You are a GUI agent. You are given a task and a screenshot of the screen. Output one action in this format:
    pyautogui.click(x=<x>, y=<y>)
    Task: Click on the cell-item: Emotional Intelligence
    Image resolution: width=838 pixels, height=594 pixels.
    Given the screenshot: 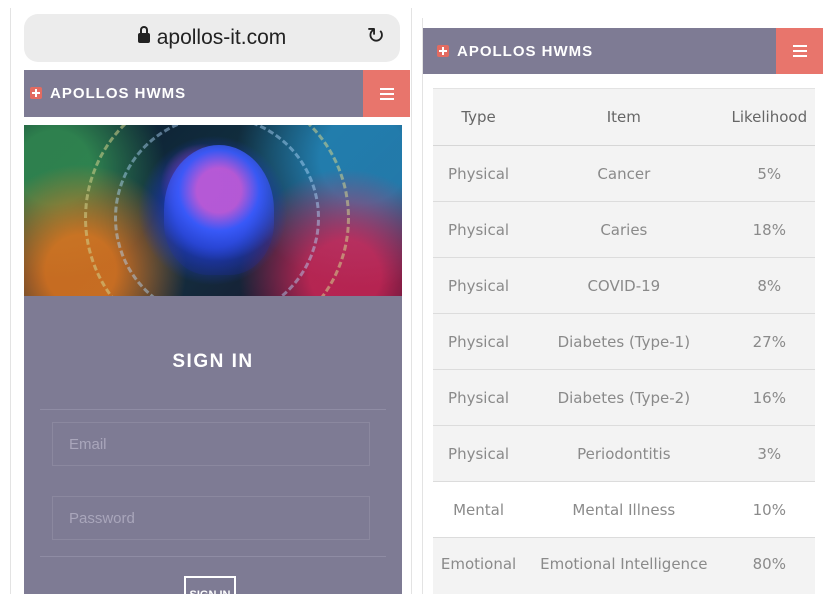 What is the action you would take?
    pyautogui.click(x=624, y=565)
    